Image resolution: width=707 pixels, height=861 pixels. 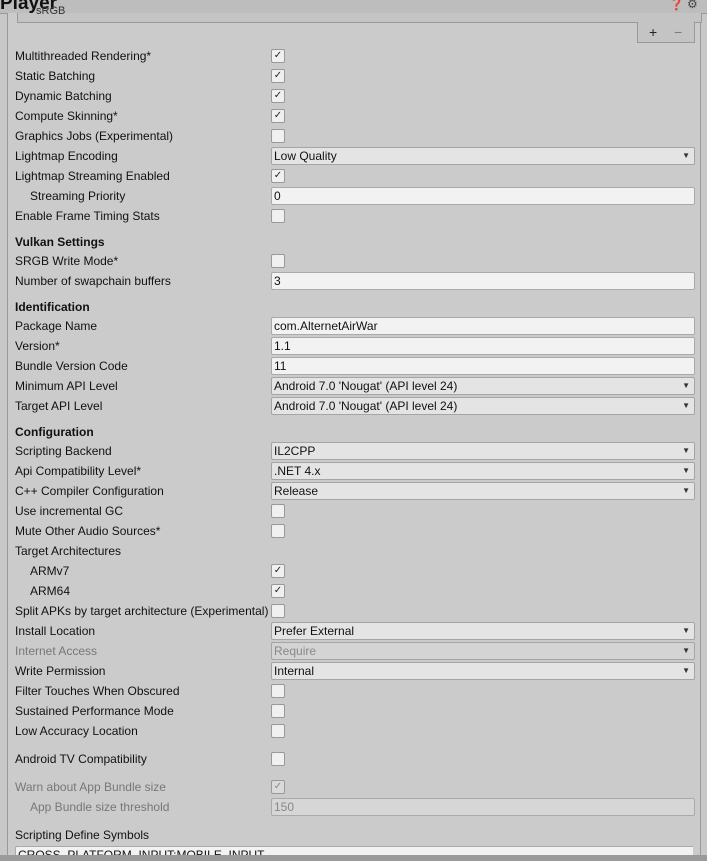 What do you see at coordinates (66, 386) in the screenshot?
I see `field-label: Minimum API Level` at bounding box center [66, 386].